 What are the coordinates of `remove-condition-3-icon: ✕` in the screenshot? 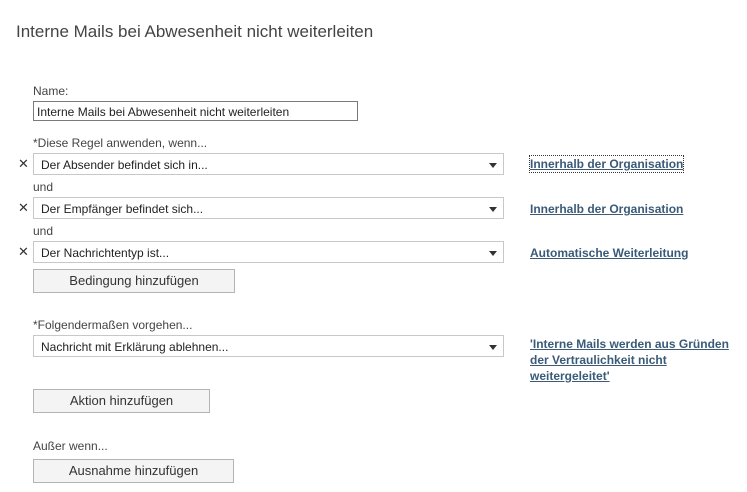 It's located at (23, 251).